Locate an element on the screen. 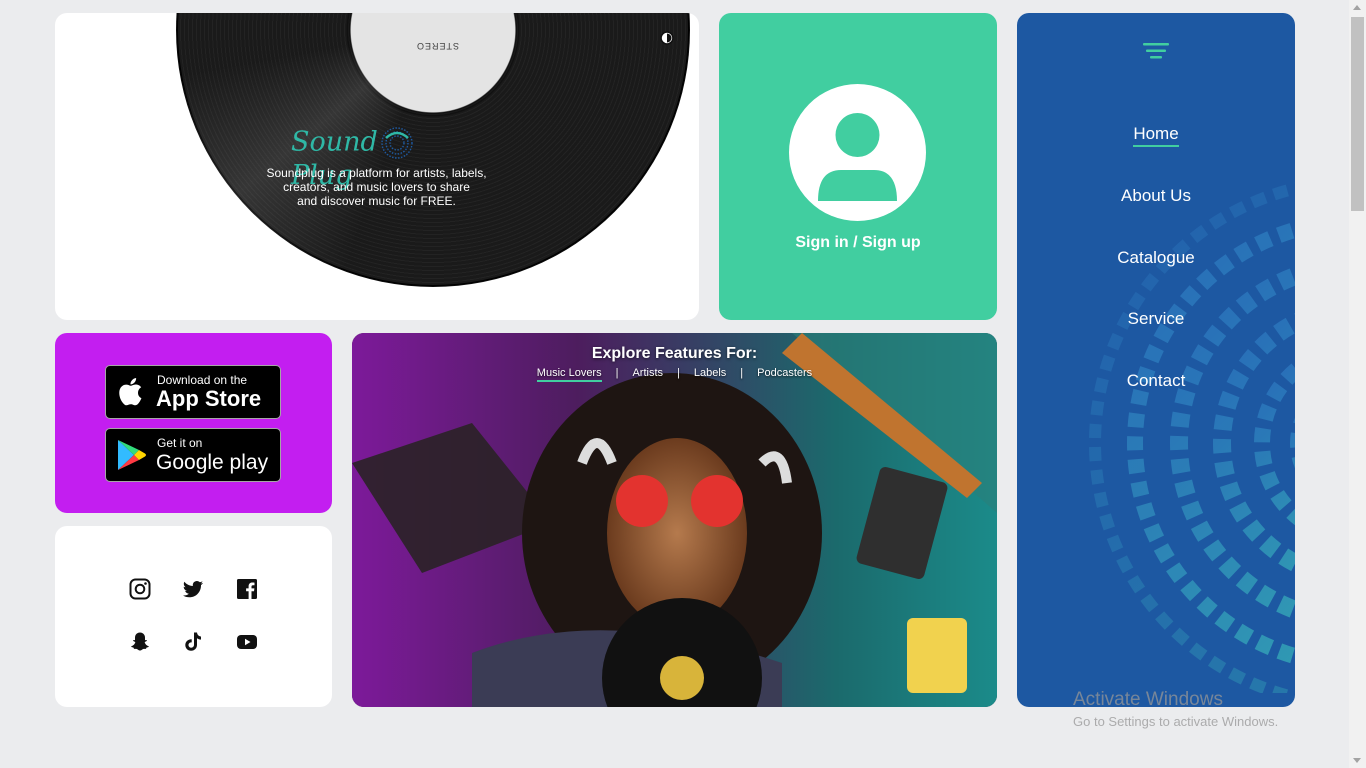  scroll-thumb is located at coordinates (1357, 114).